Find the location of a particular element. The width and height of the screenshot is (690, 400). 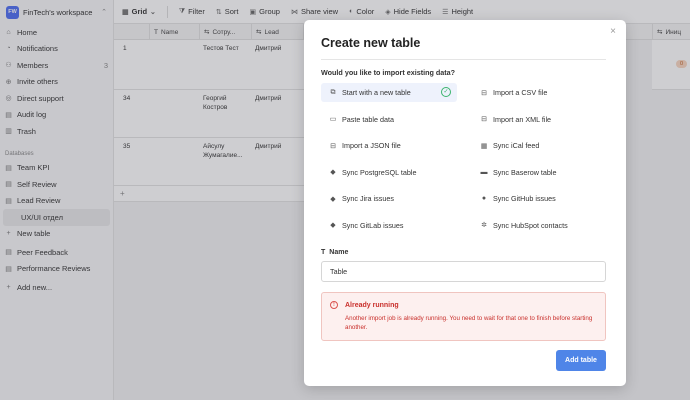

option-label: Sync Baserow table is located at coordinates (525, 172).